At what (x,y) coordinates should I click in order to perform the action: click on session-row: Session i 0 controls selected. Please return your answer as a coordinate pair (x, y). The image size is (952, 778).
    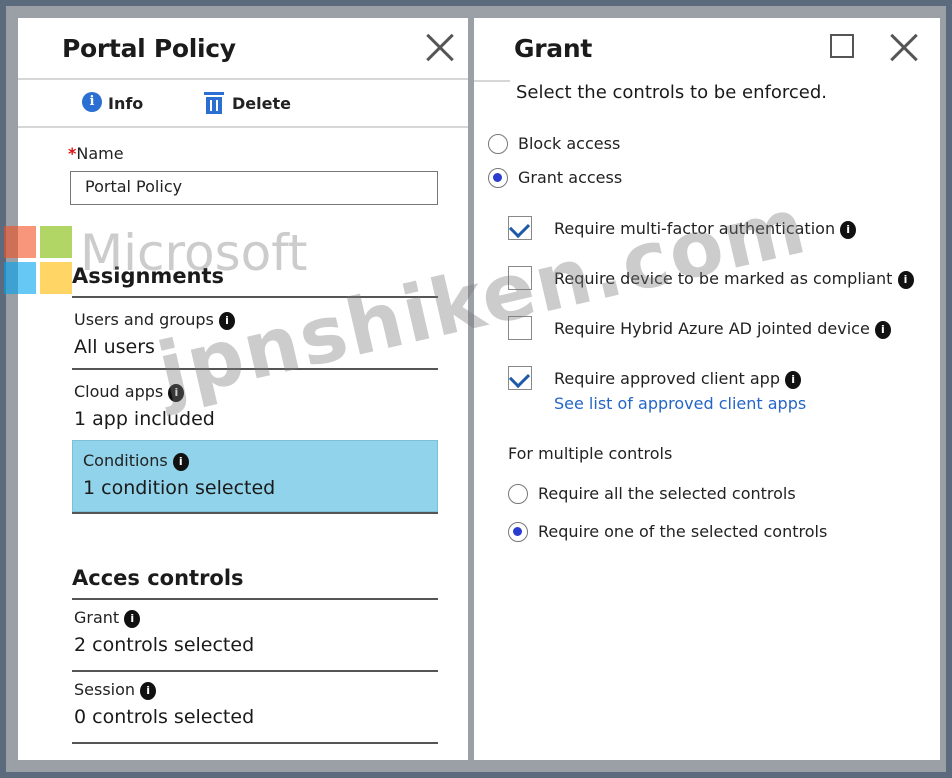
    Looking at the image, I should click on (255, 707).